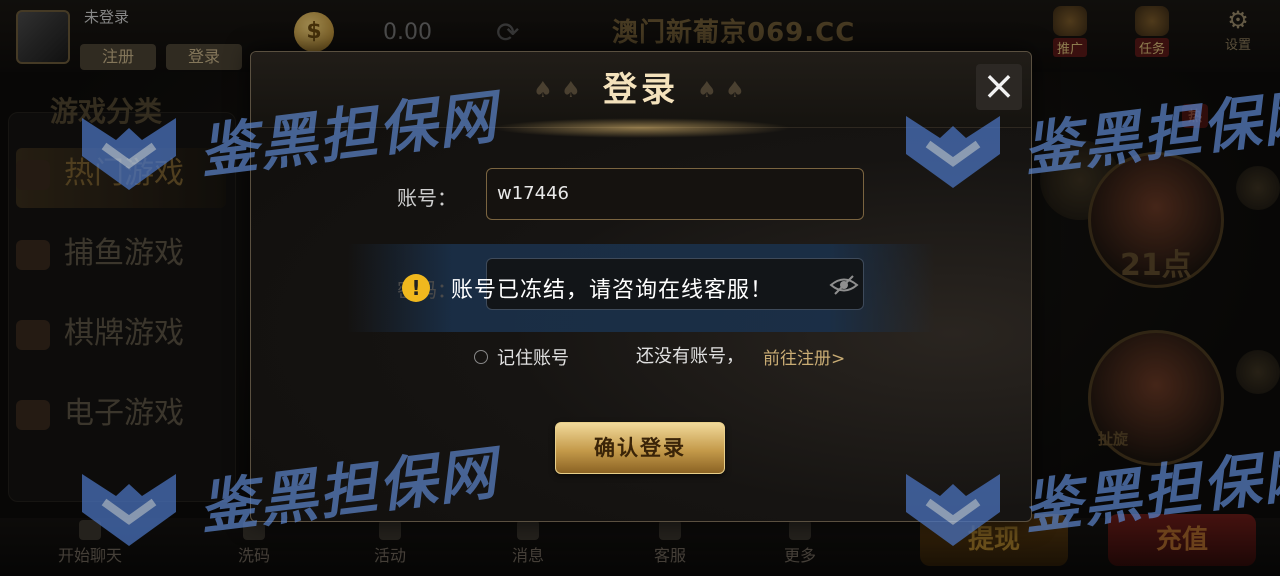 This screenshot has height=576, width=1280. What do you see at coordinates (416, 288) in the screenshot?
I see `warning-icon: !` at bounding box center [416, 288].